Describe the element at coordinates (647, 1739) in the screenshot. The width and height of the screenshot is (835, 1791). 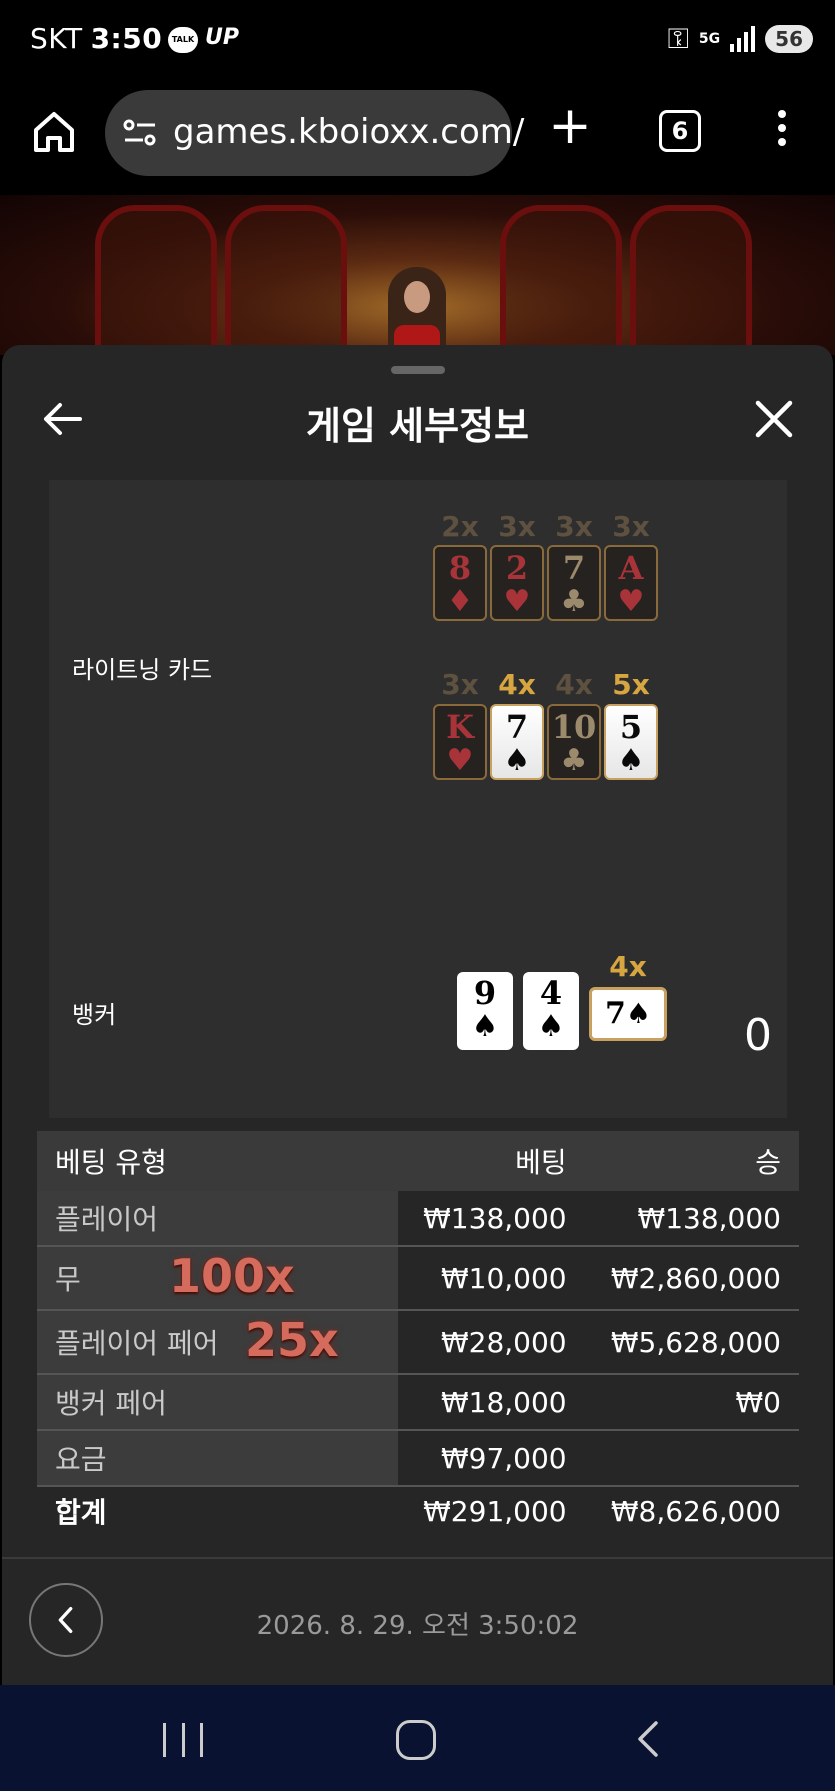
I see `back-nav-icon` at that location.